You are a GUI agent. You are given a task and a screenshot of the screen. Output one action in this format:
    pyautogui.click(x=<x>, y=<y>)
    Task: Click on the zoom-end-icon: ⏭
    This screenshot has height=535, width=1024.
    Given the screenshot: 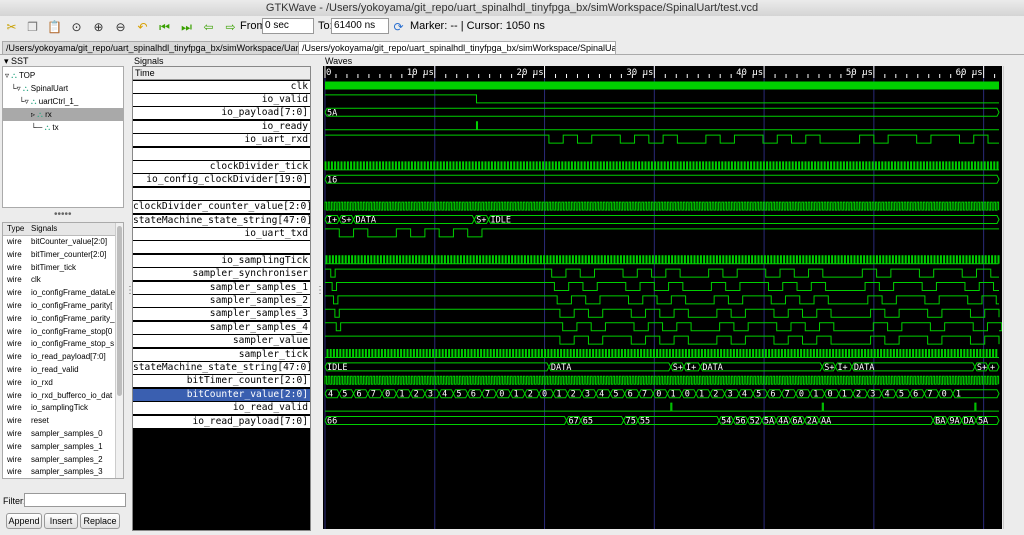 What is the action you would take?
    pyautogui.click(x=186, y=27)
    